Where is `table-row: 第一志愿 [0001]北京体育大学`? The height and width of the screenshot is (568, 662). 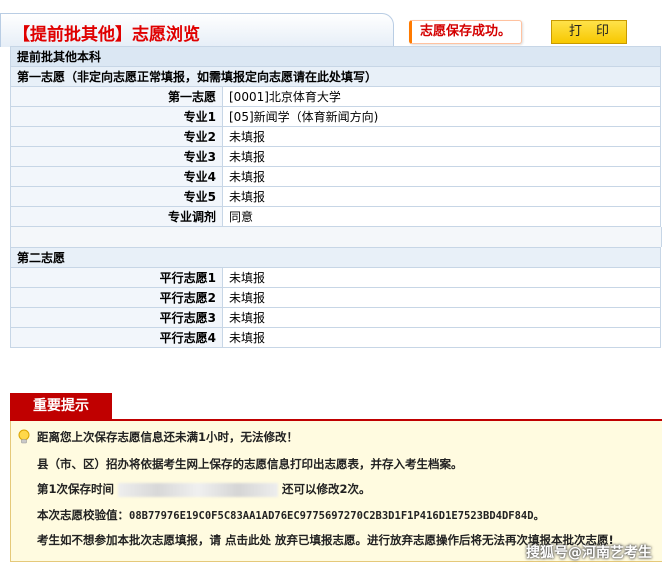 table-row: 第一志愿 [0001]北京体育大学 is located at coordinates (335, 96).